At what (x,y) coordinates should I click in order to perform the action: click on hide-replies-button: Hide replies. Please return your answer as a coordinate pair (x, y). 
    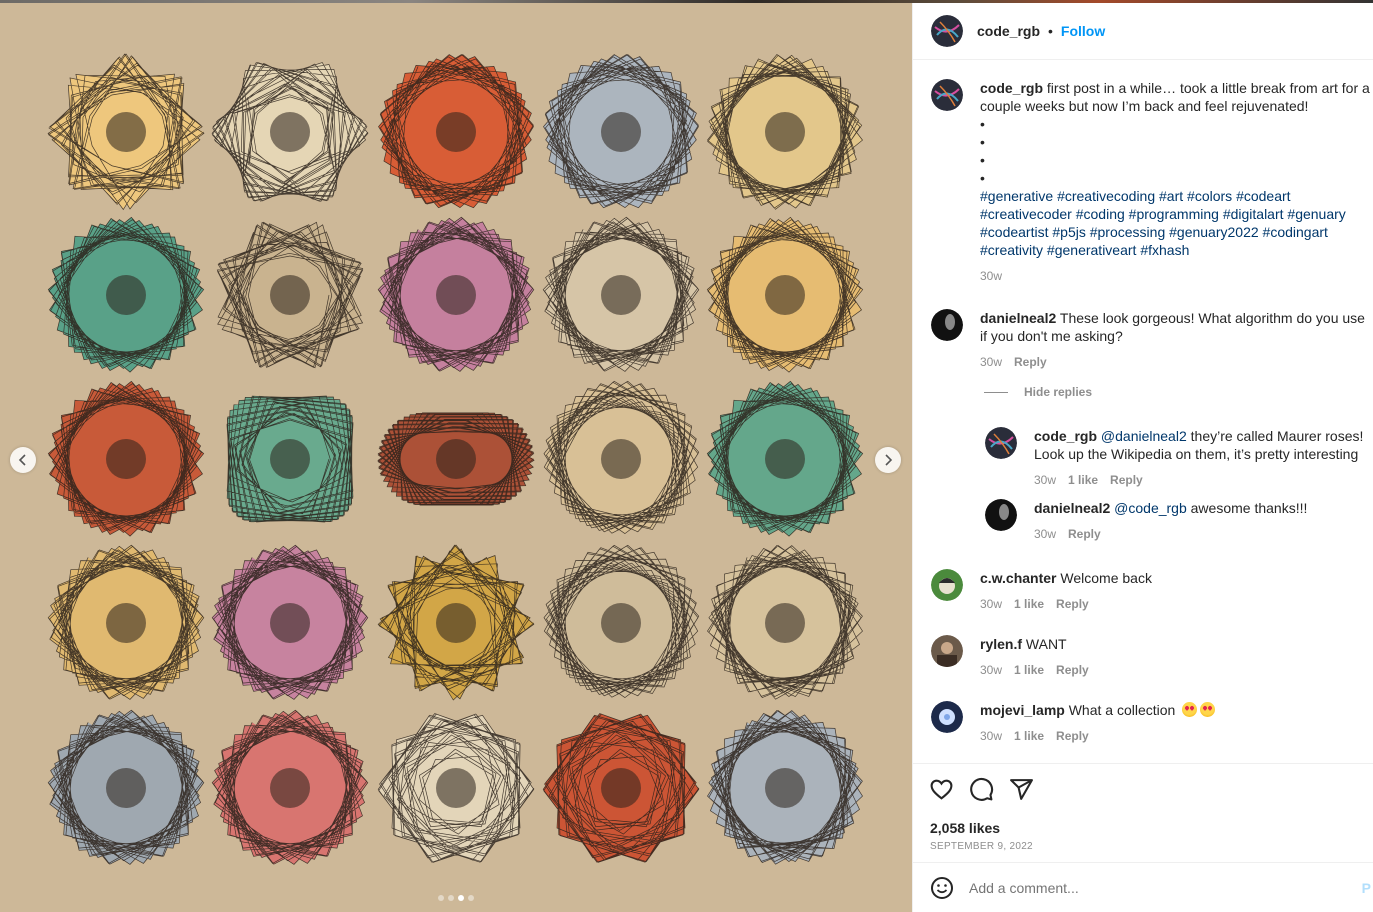
    Looking at the image, I should click on (1038, 392).